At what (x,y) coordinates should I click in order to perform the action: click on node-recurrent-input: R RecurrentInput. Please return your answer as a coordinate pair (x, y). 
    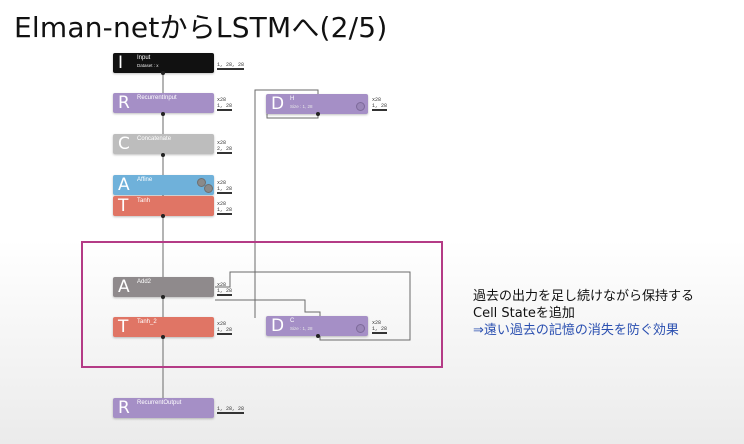
    Looking at the image, I should click on (163, 103).